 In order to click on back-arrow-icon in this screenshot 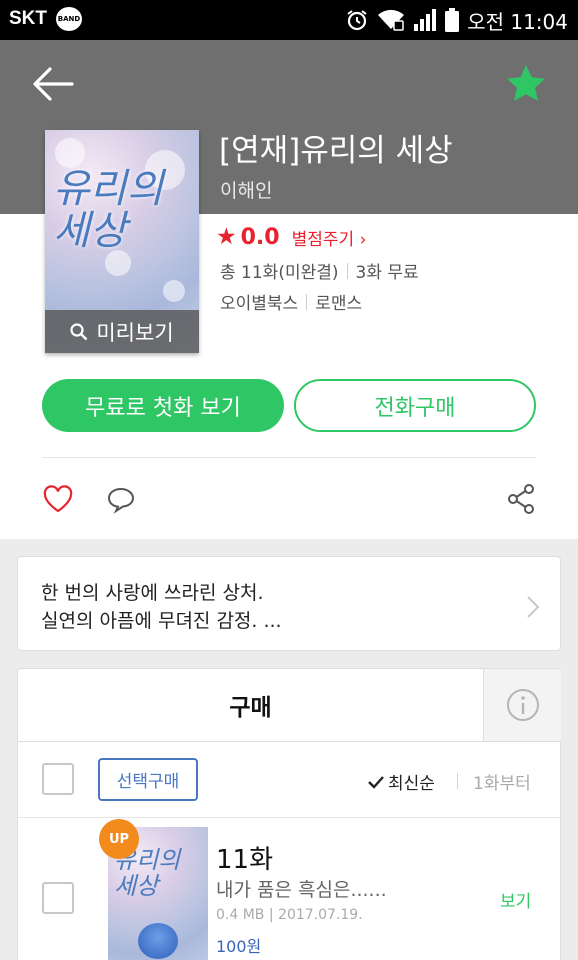, I will do `click(53, 84)`.